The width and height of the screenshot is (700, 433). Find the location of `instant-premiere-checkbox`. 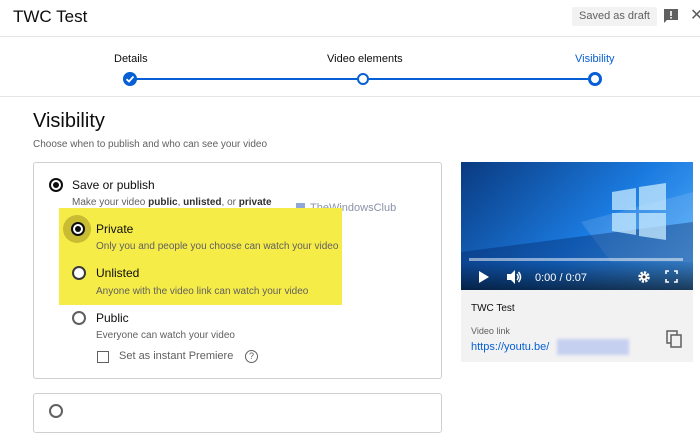

instant-premiere-checkbox is located at coordinates (103, 357).